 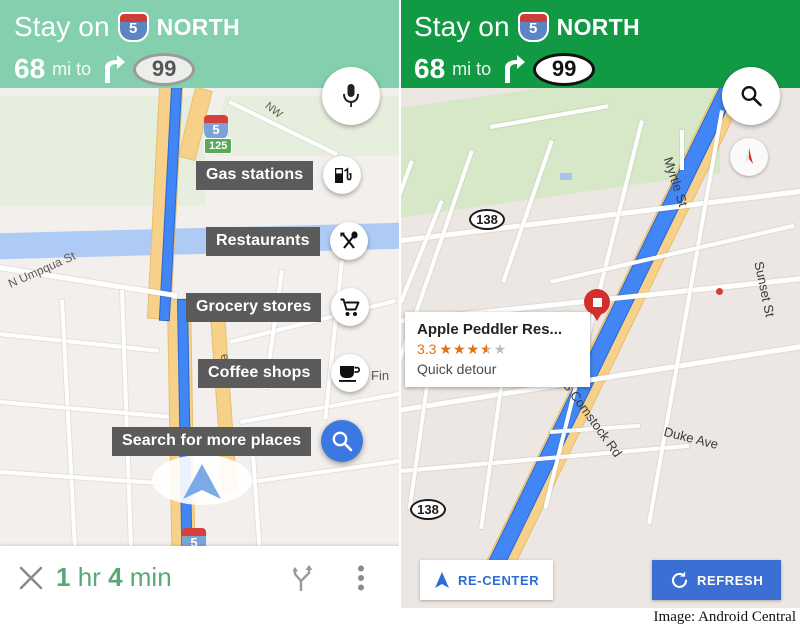 What do you see at coordinates (212, 441) in the screenshot?
I see `chip-label: Search for more places` at bounding box center [212, 441].